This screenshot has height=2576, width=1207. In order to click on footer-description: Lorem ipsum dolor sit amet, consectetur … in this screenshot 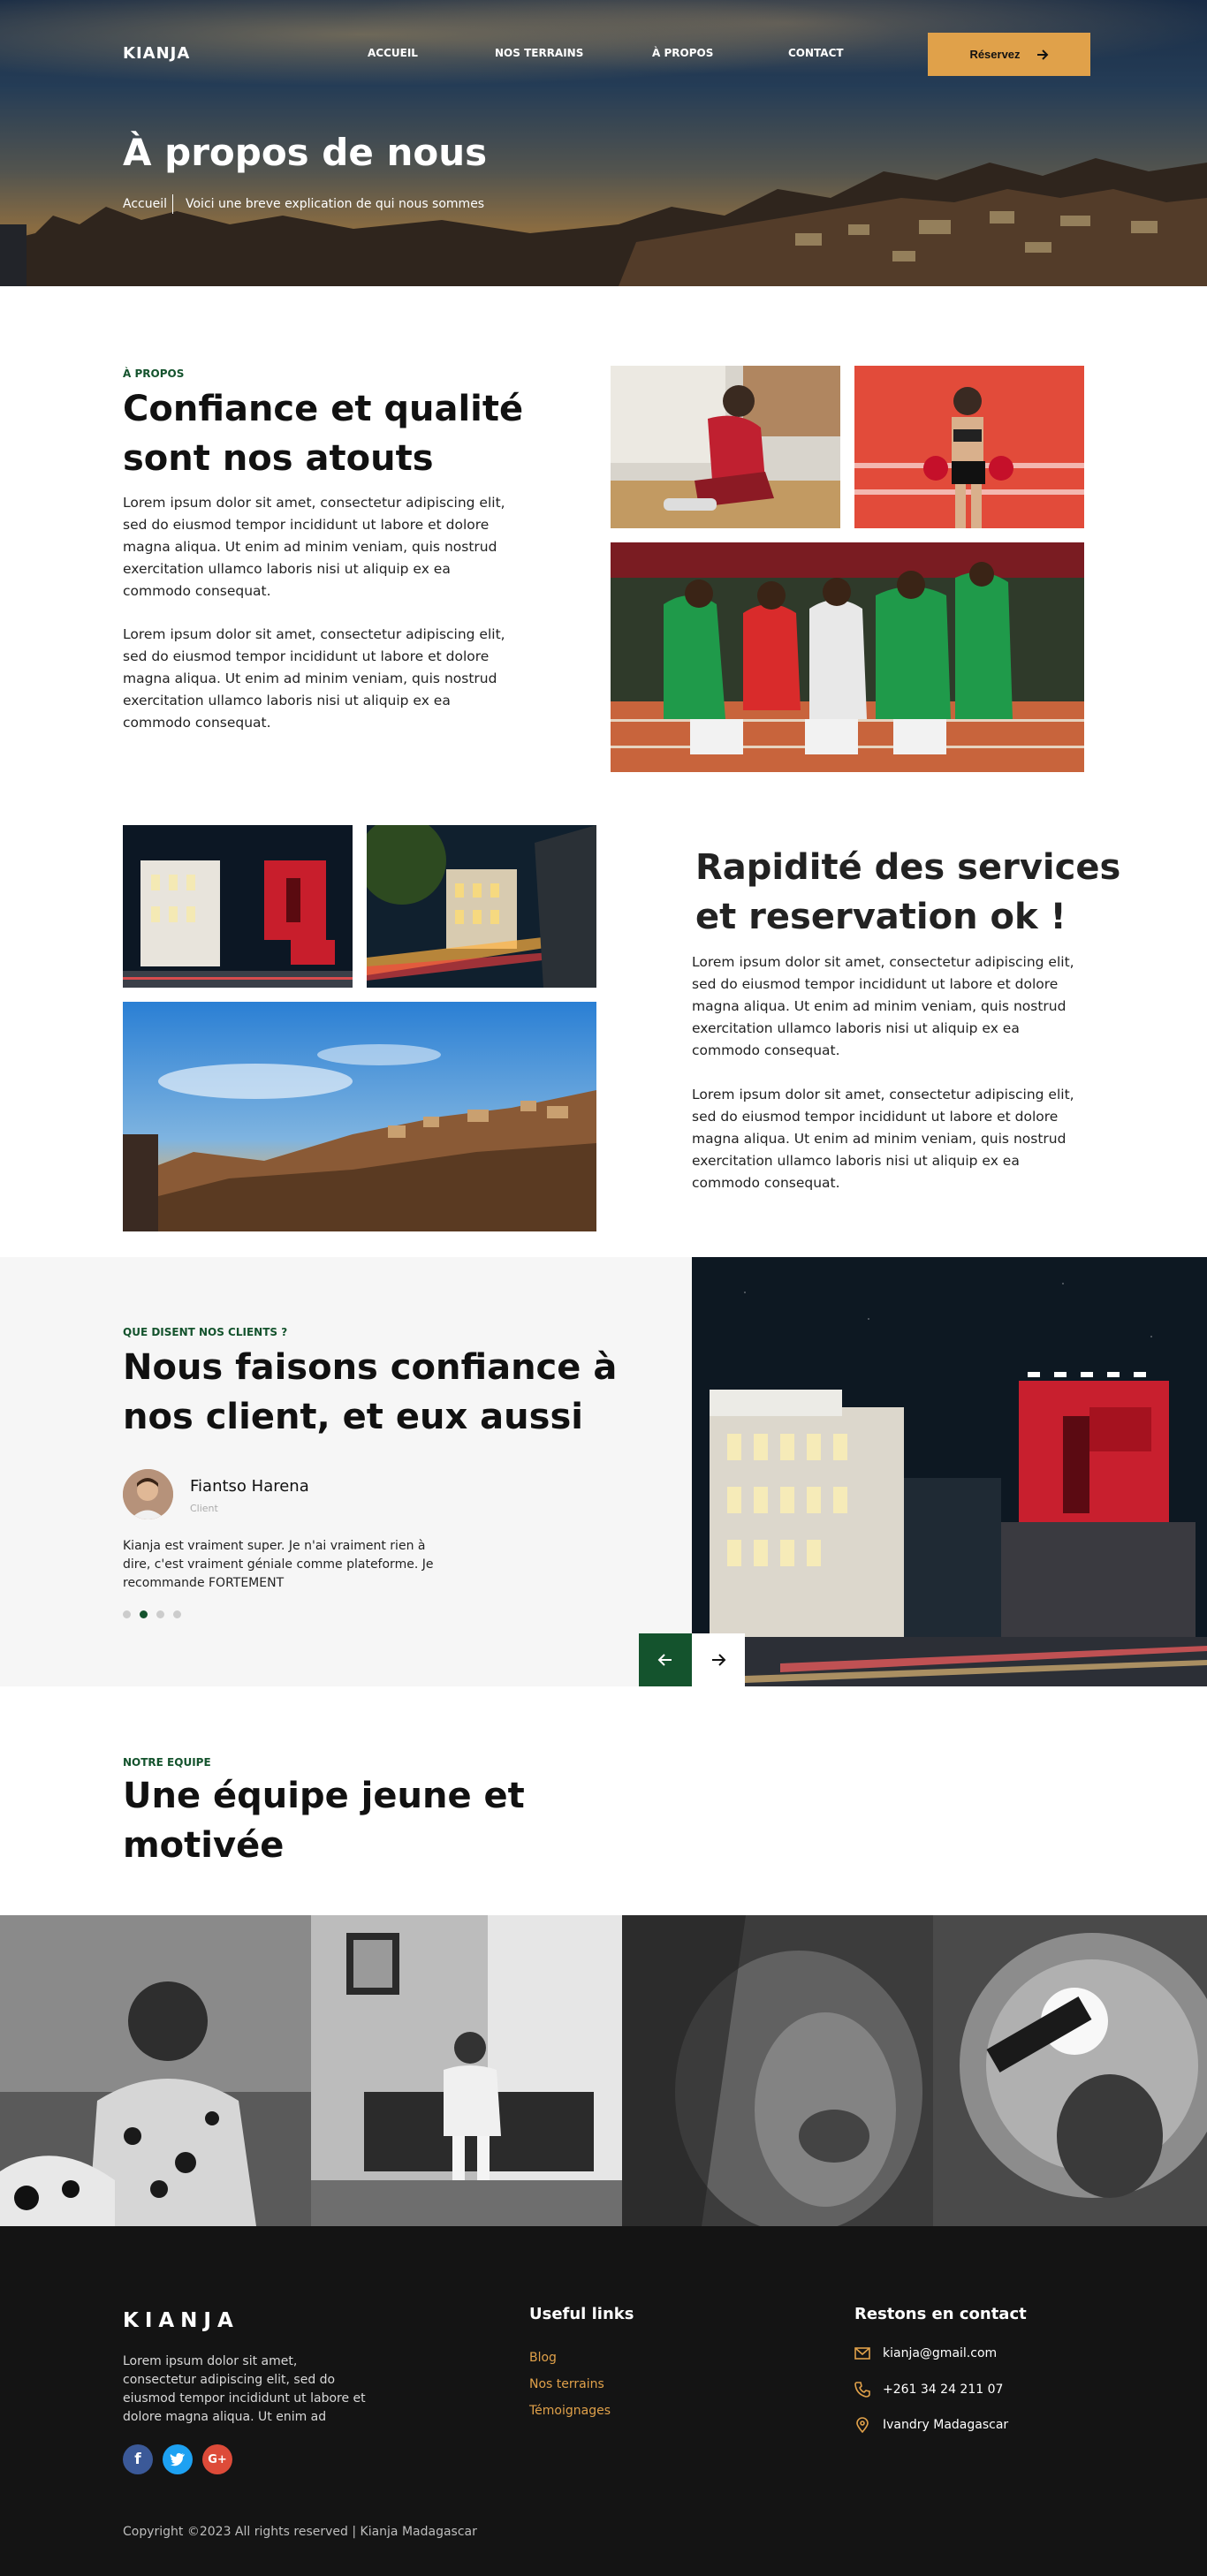, I will do `click(244, 2389)`.